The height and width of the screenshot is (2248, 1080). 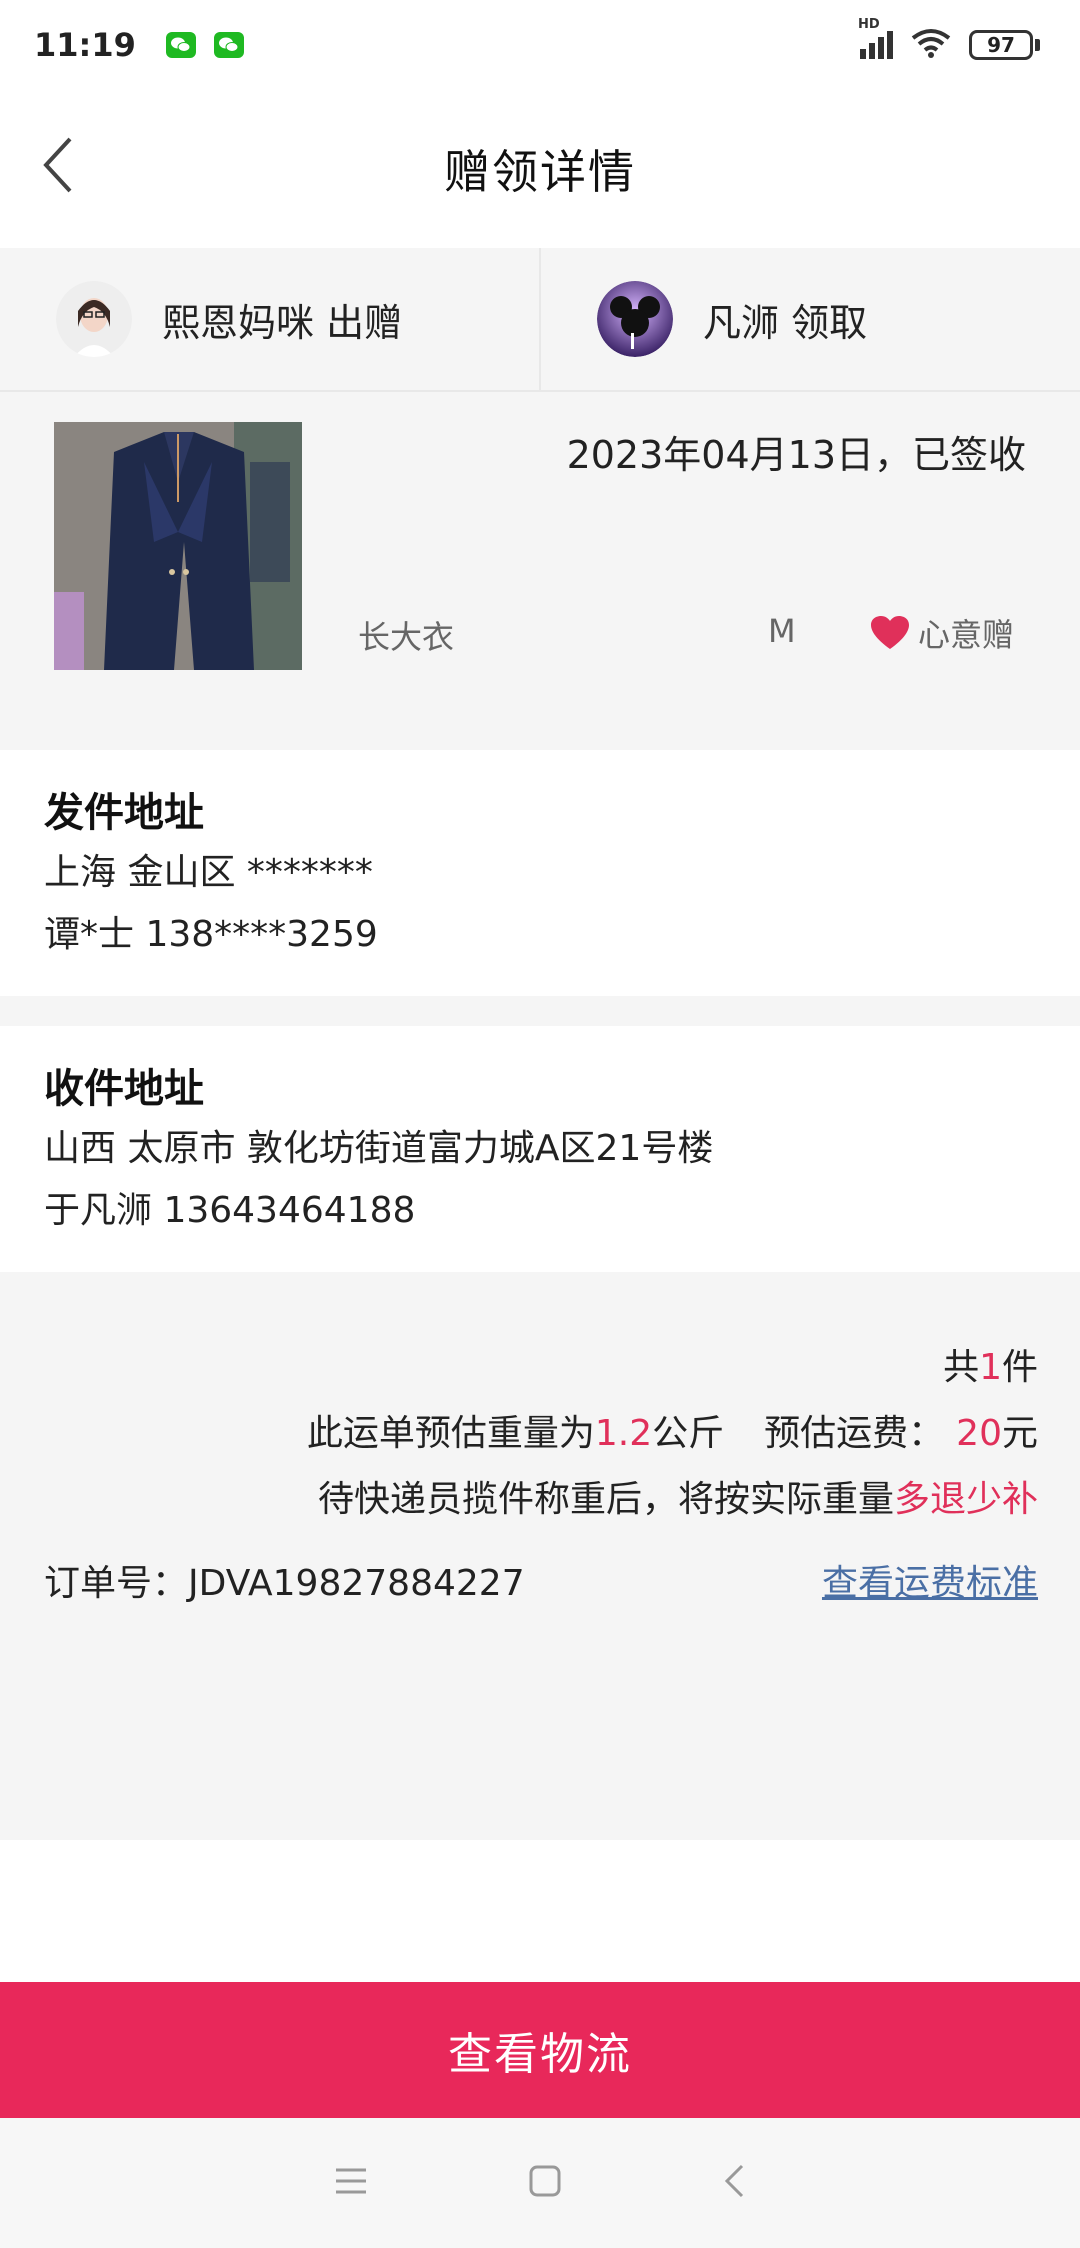 I want to click on signal-icon: HD, so click(x=875, y=38).